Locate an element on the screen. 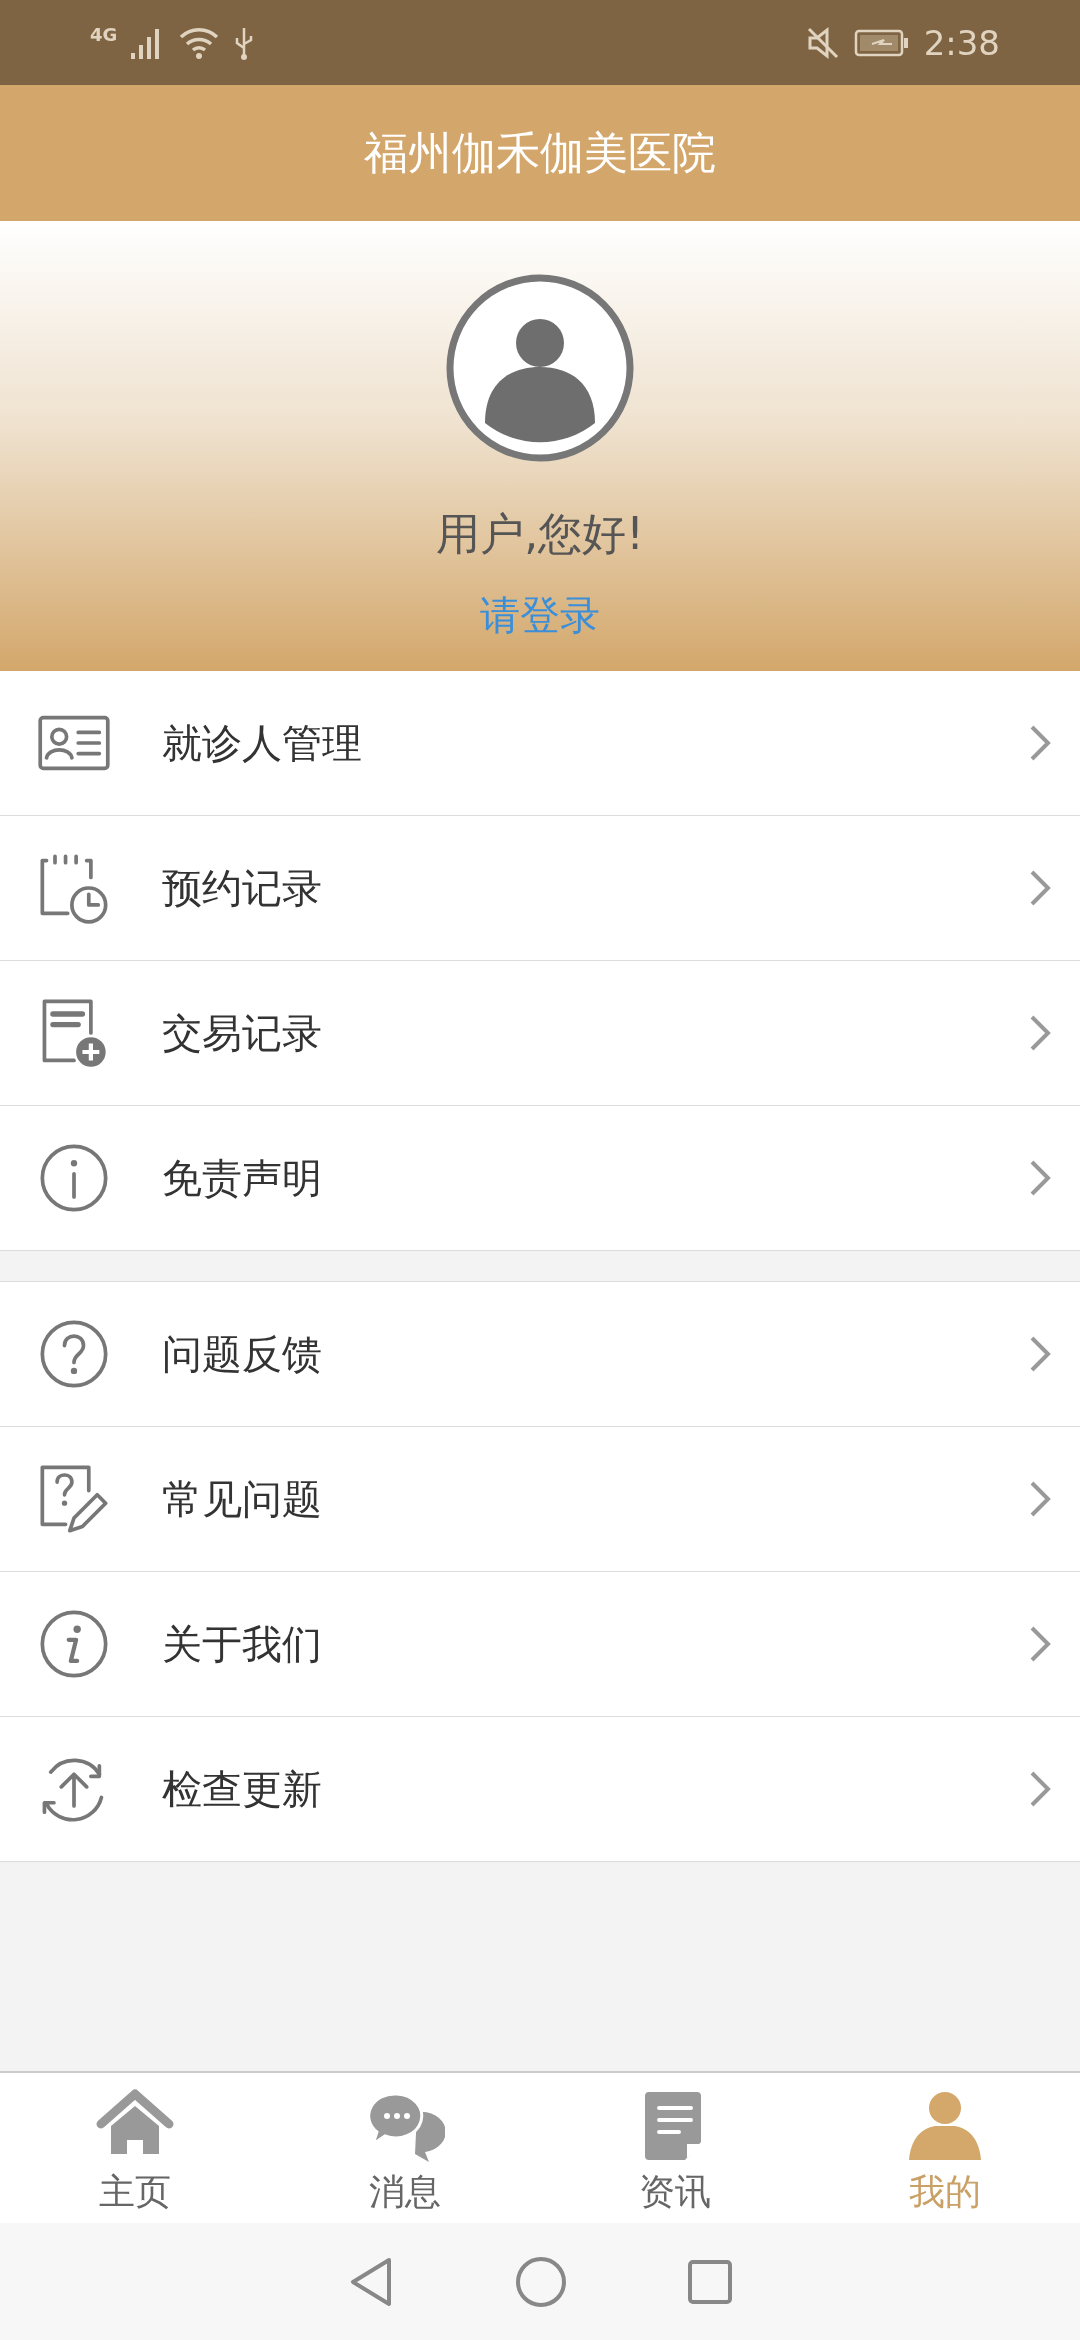 This screenshot has width=1080, height=2340. mute-icon is located at coordinates (822, 42).